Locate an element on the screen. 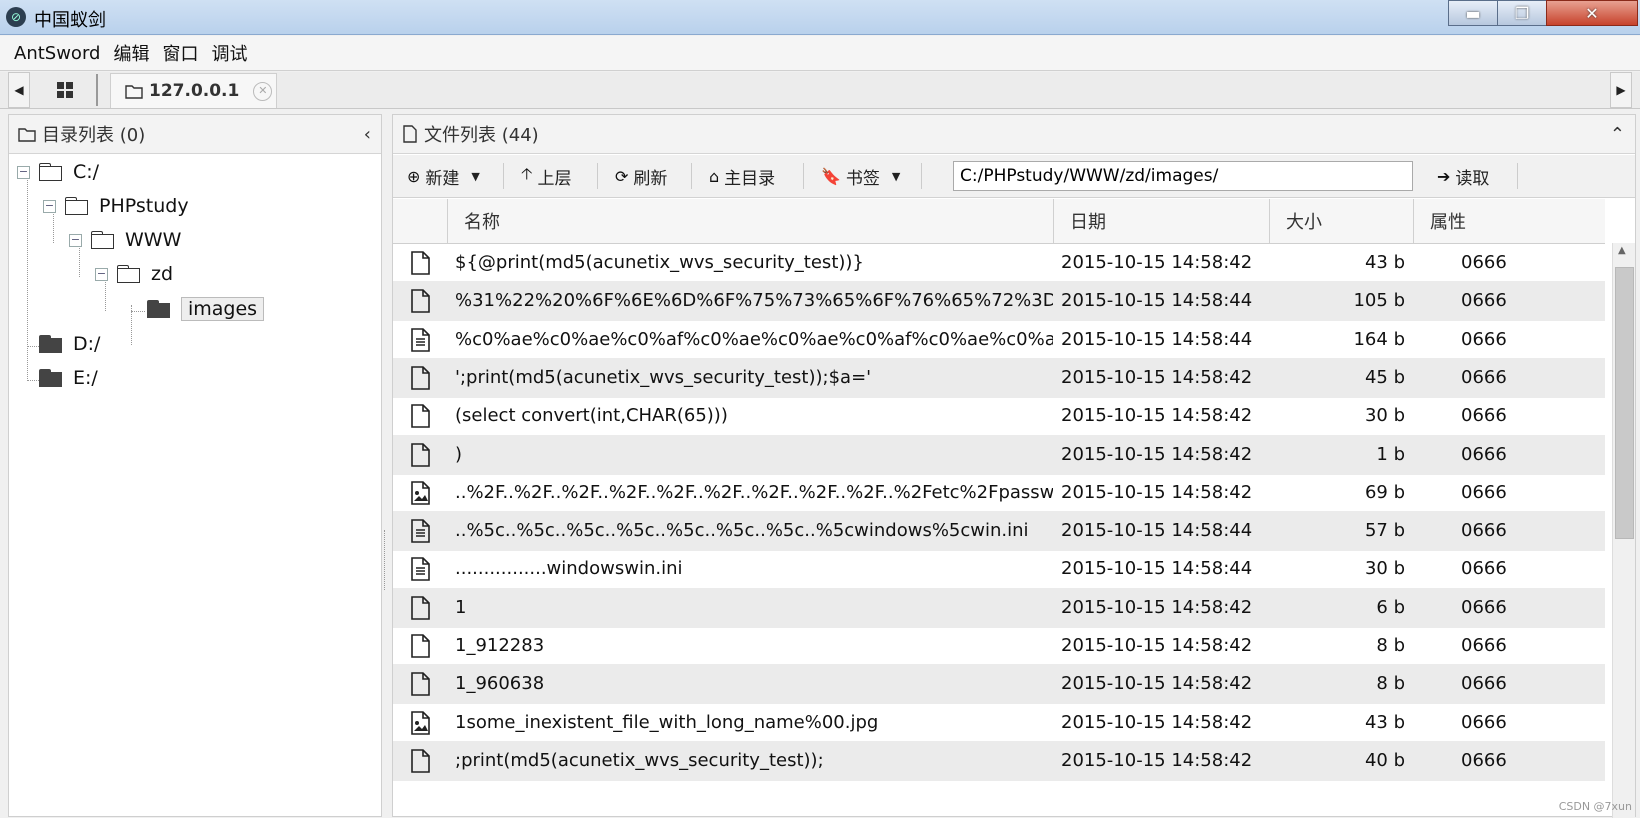 The image size is (1640, 818). directory-panel-title: 目录列表 (0) is located at coordinates (94, 135).